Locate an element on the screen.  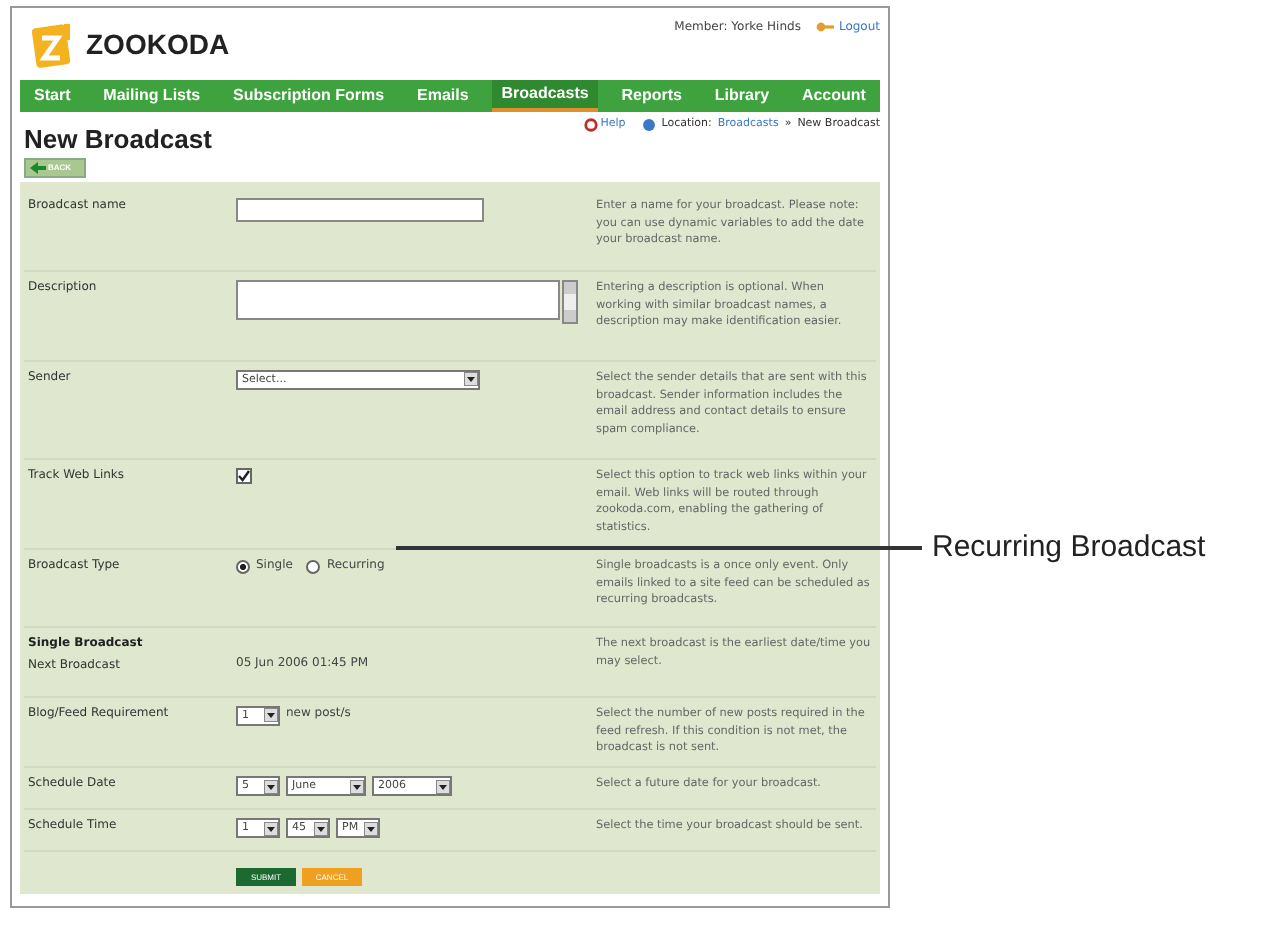
help-icon is located at coordinates (591, 124).